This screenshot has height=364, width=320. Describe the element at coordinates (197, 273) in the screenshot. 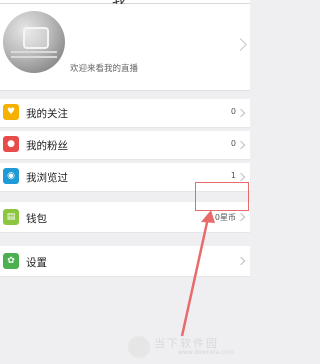

I see `annotation-arrow-icon` at that location.